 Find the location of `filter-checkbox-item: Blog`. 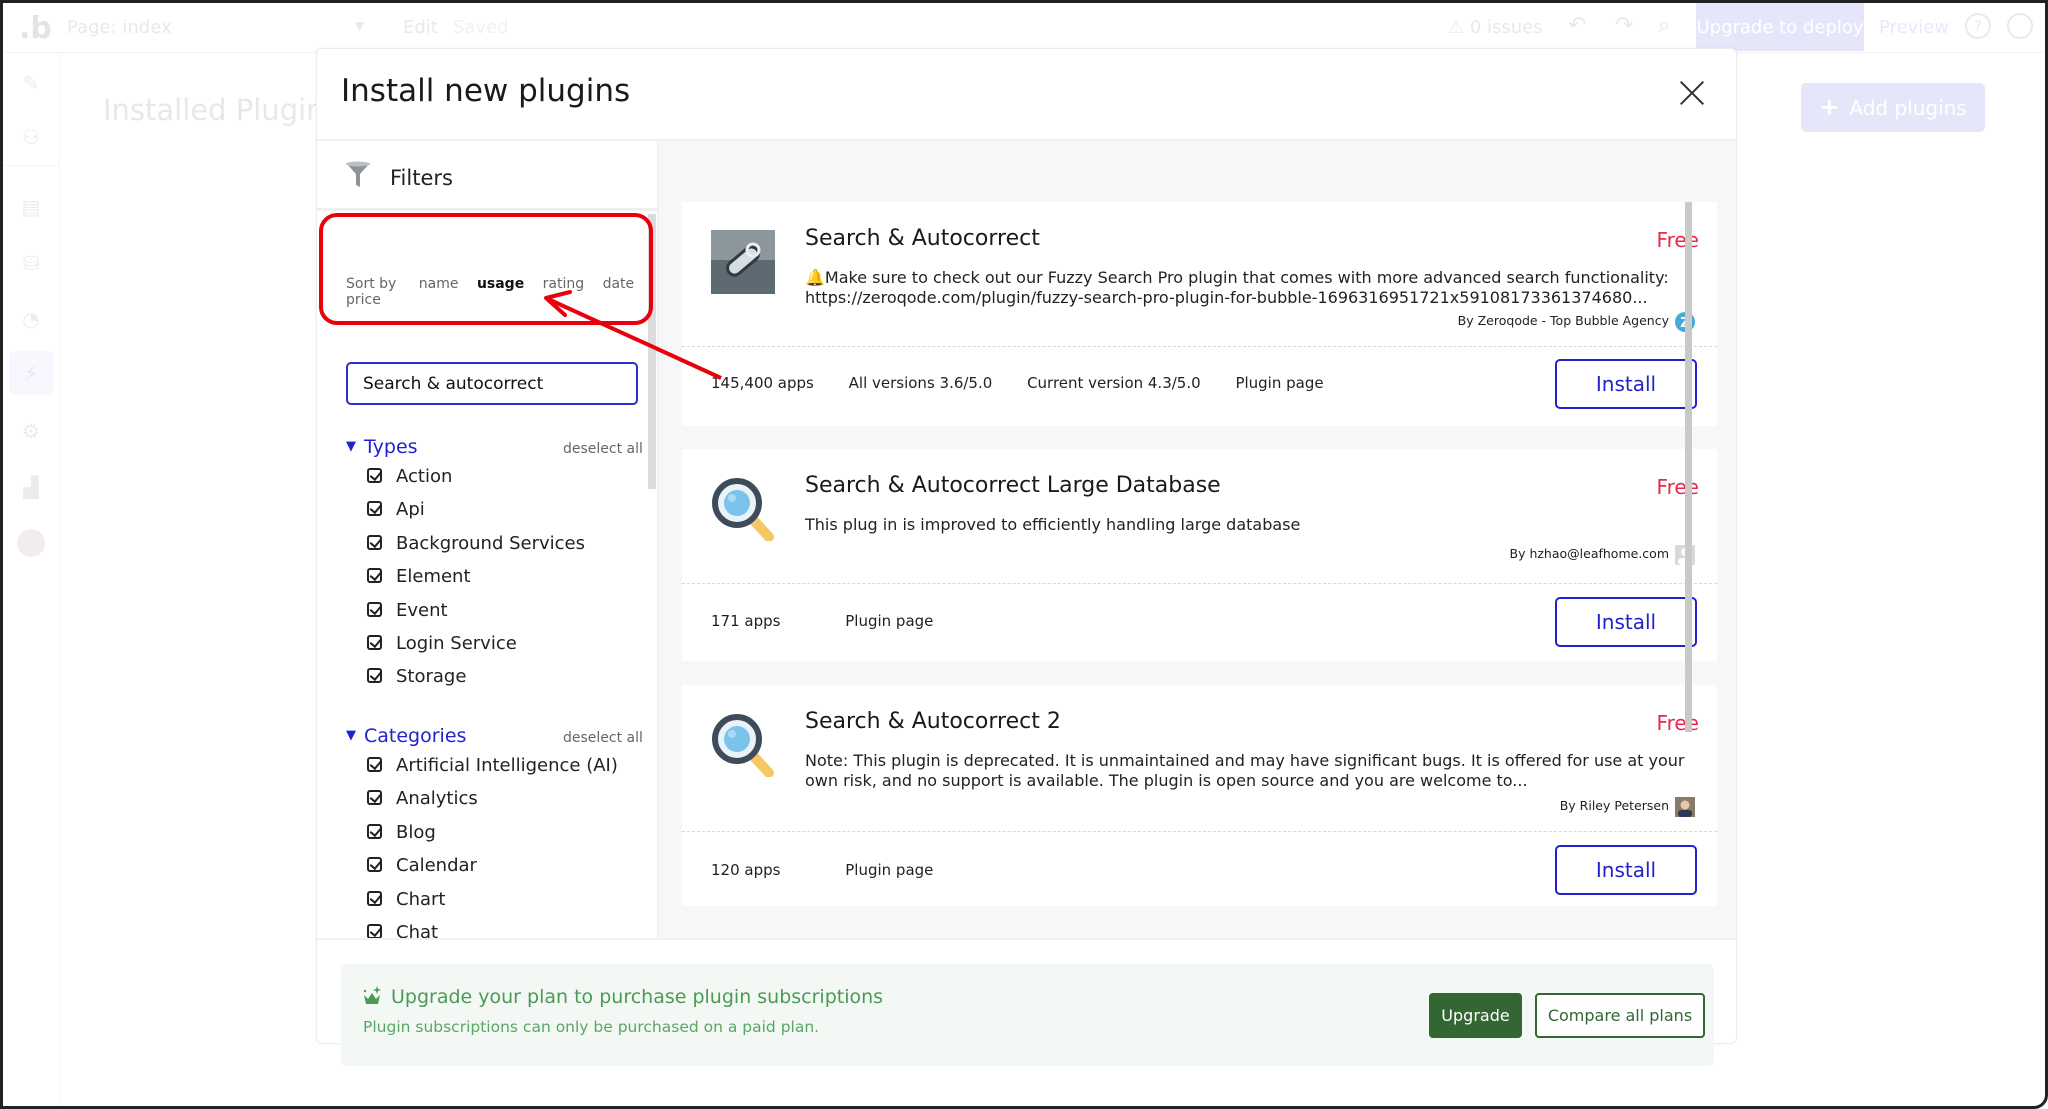

filter-checkbox-item: Blog is located at coordinates (401, 833).